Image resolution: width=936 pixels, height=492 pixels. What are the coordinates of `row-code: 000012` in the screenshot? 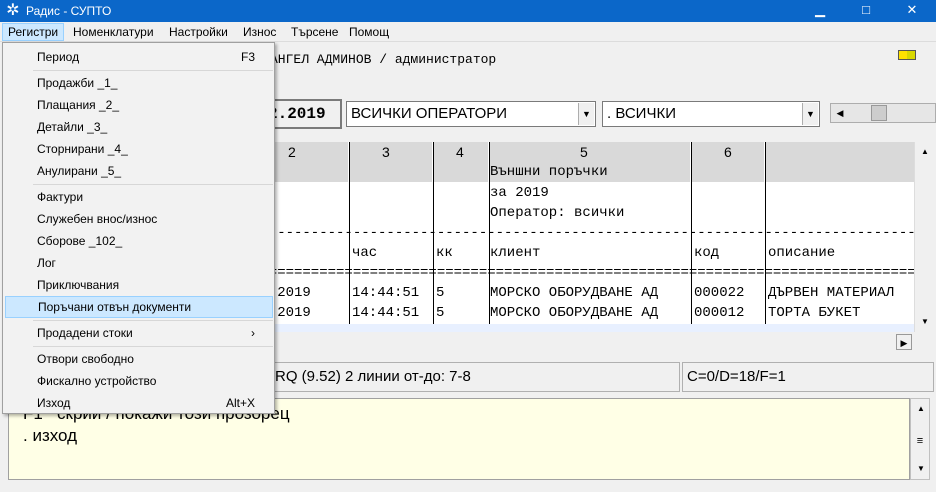 It's located at (719, 313).